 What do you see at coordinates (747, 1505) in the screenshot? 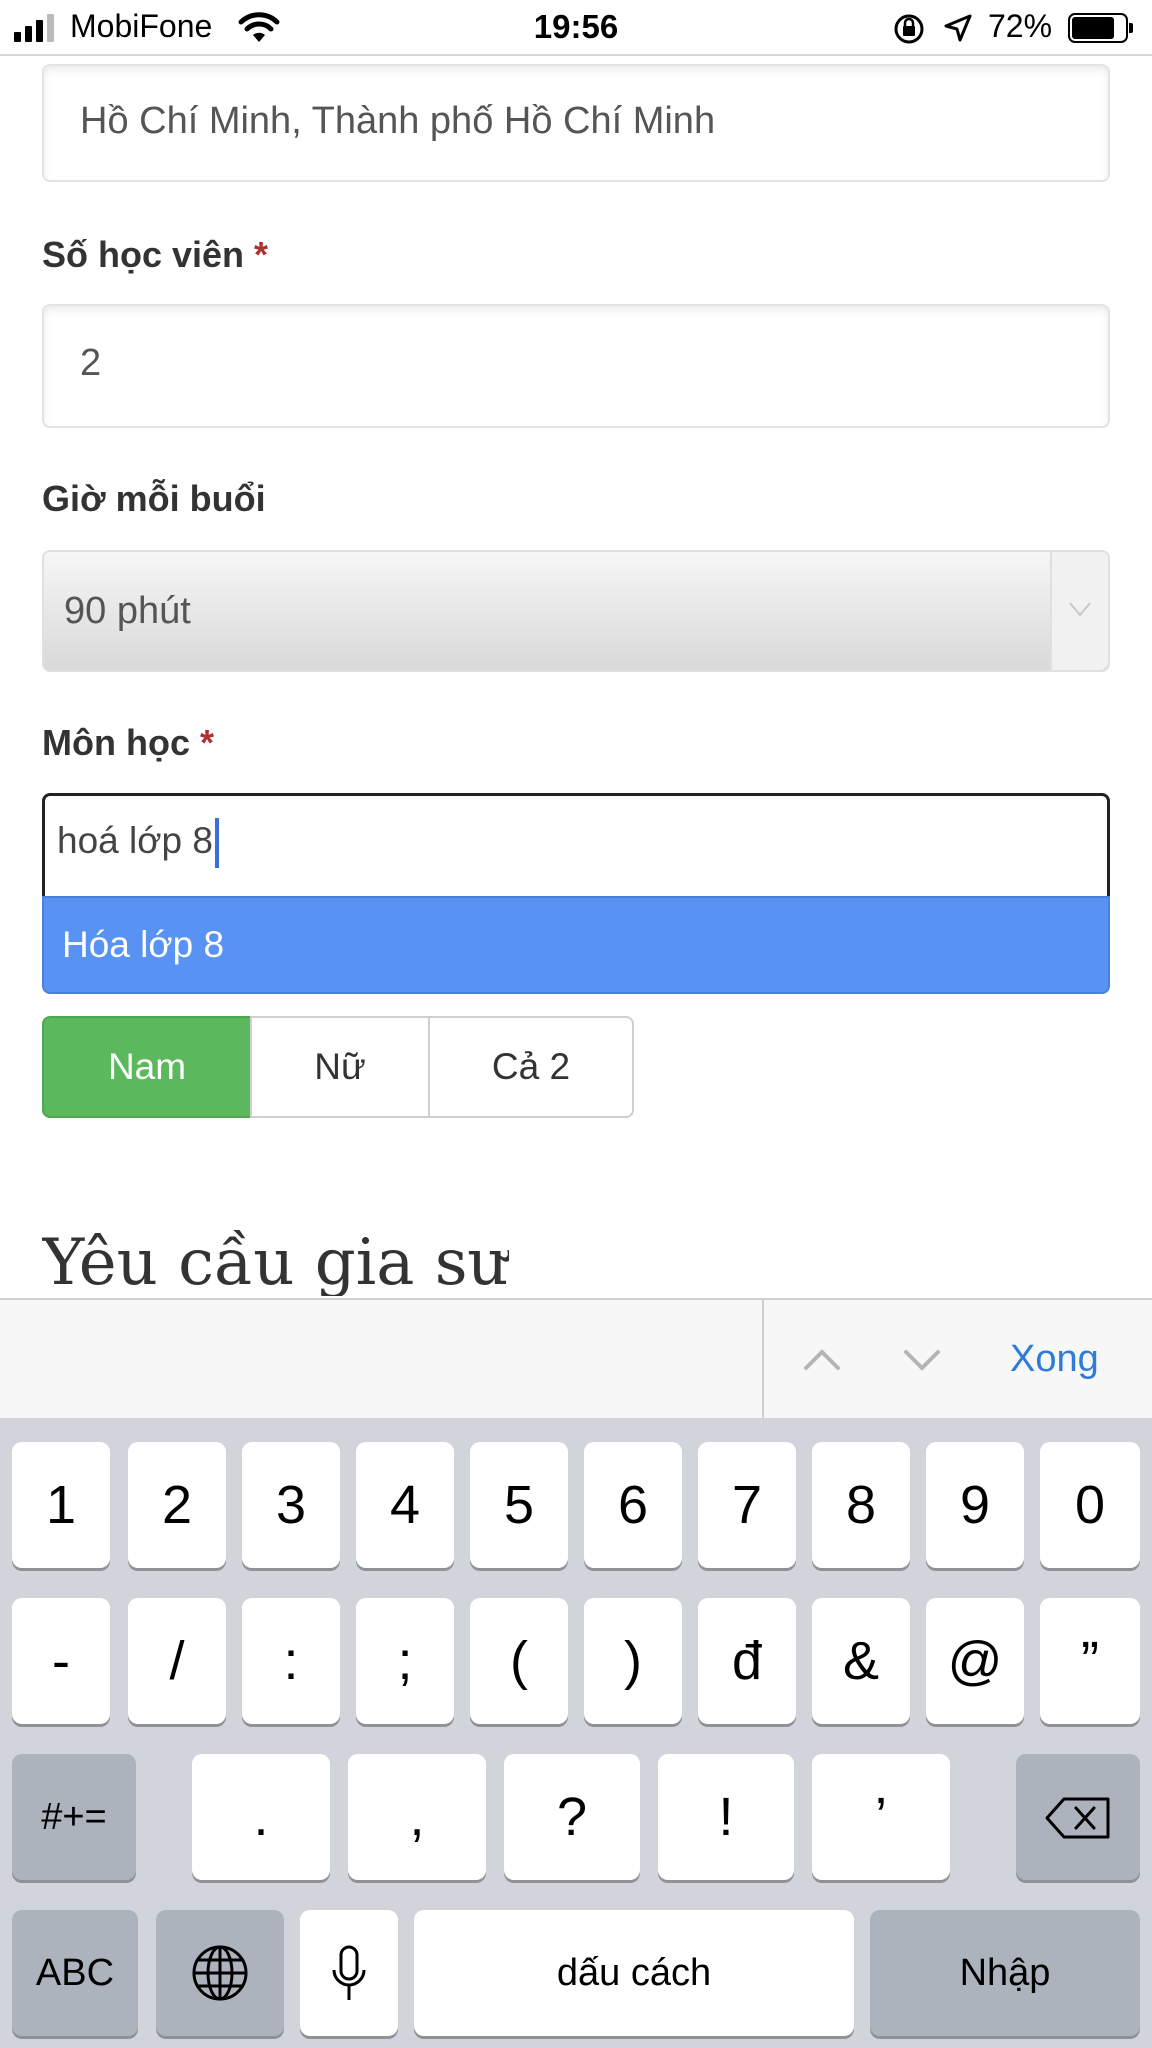
I see `key-7: 7` at bounding box center [747, 1505].